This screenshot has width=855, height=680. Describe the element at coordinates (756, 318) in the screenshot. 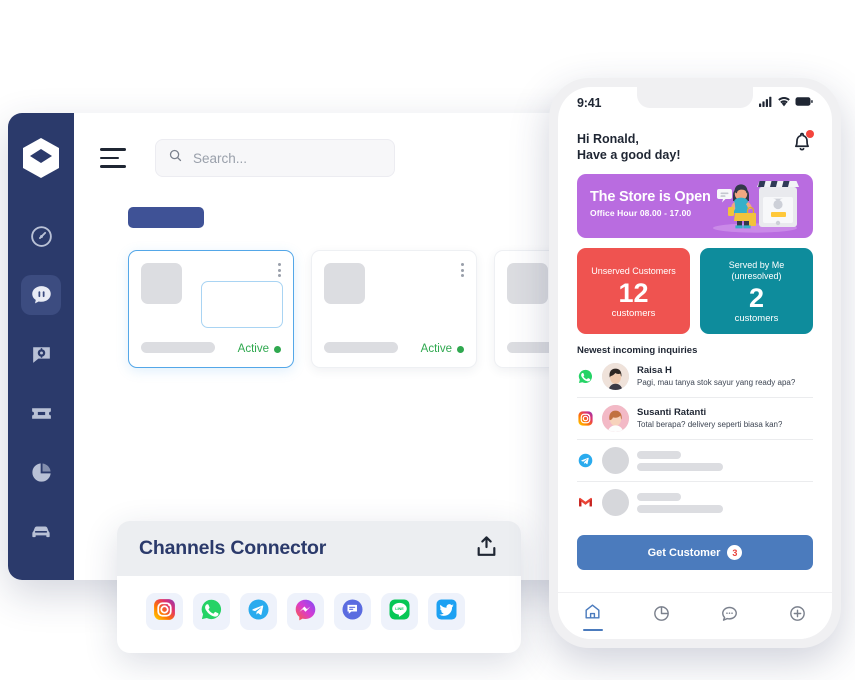

I see `stat-unit: customers` at that location.